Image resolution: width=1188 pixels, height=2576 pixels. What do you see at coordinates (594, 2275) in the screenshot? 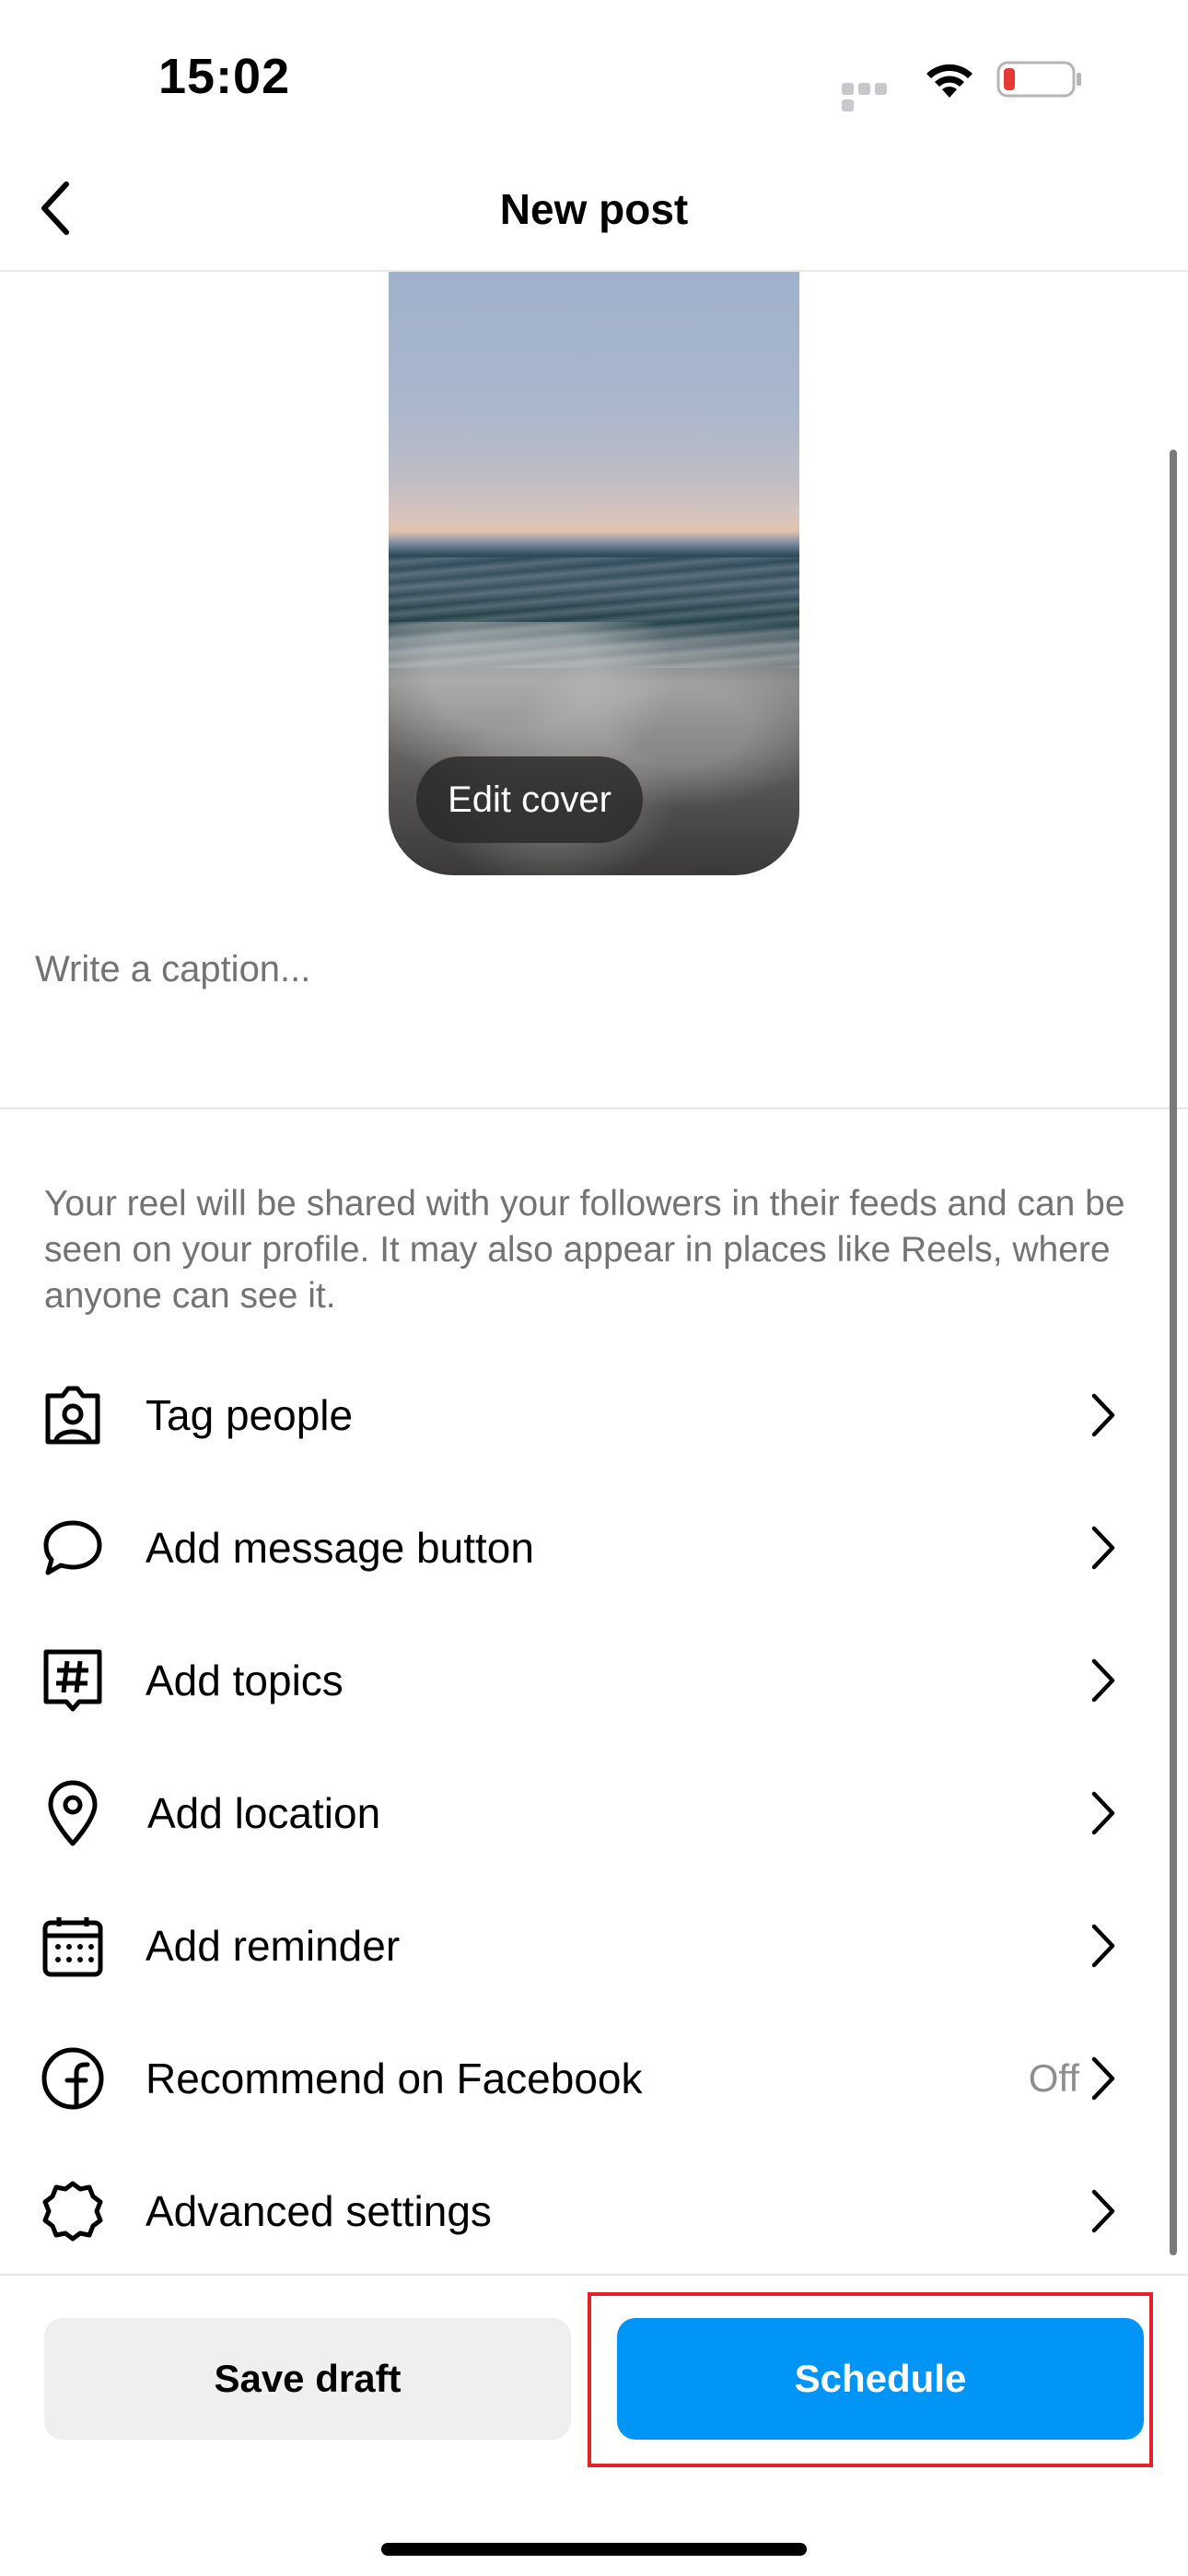
I see `bottom-divider` at bounding box center [594, 2275].